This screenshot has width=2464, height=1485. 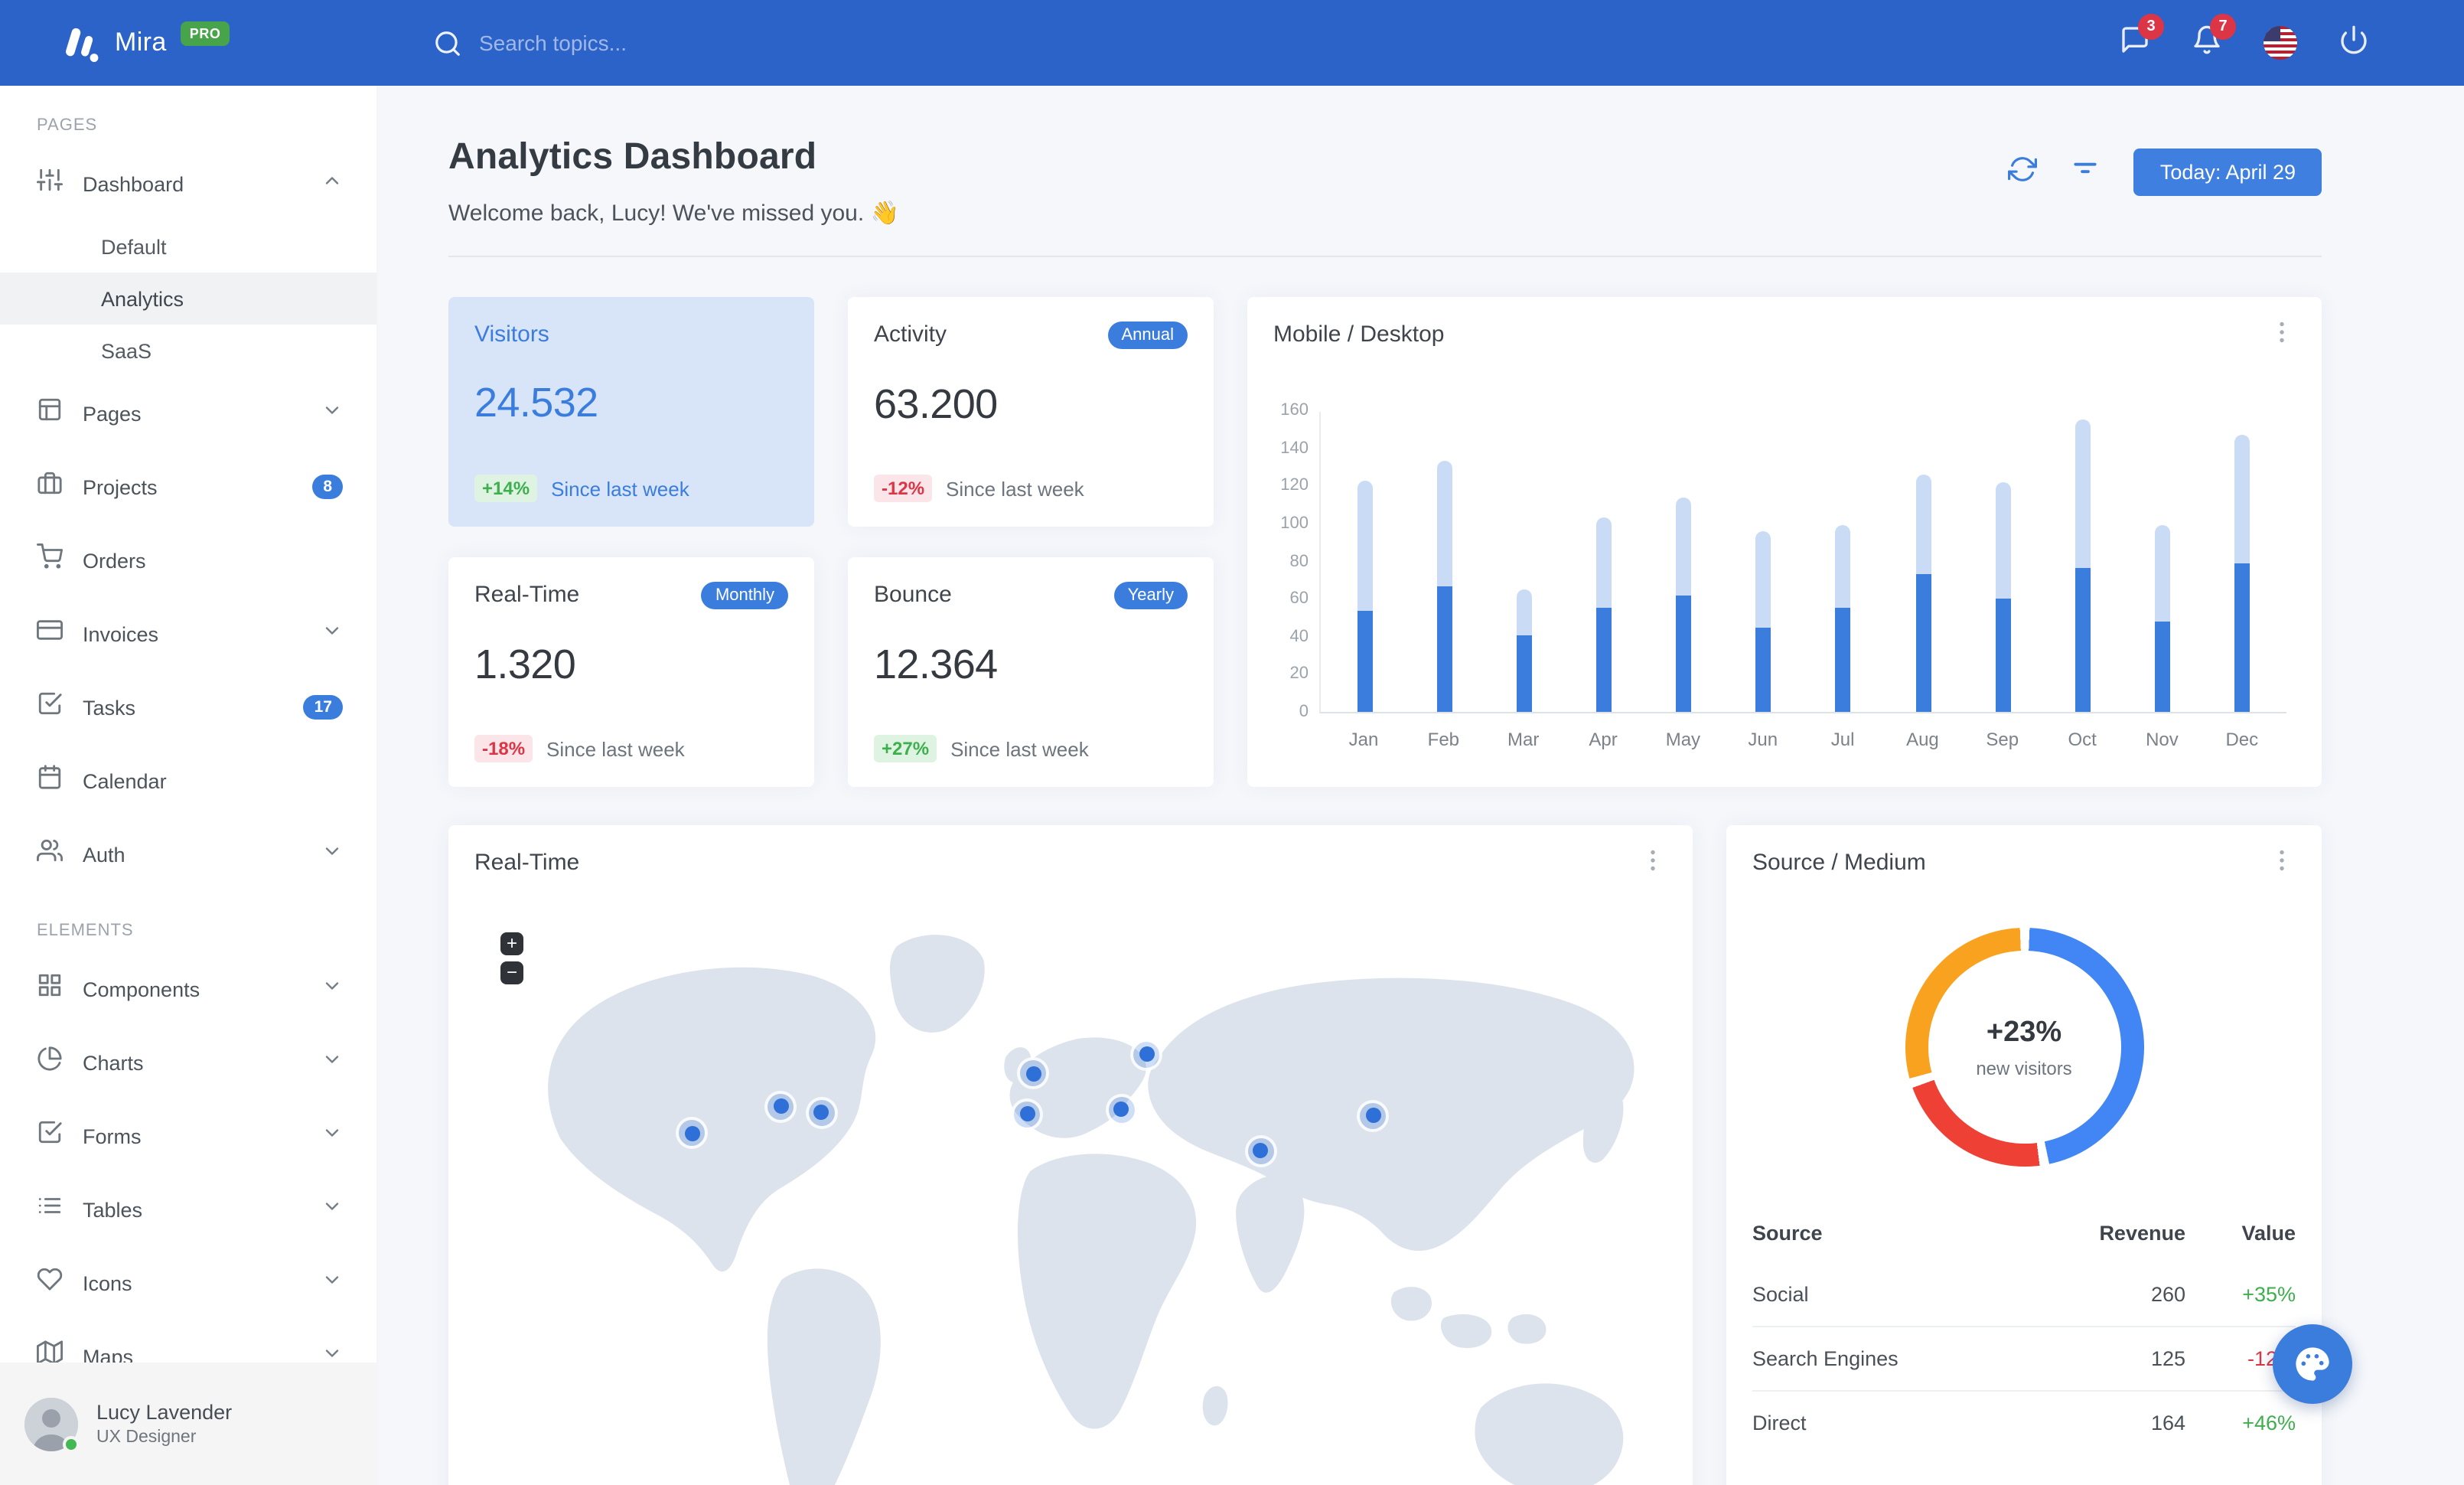 What do you see at coordinates (631, 412) in the screenshot?
I see `stat-card-visitors: Visitors 24.532 +14% Since last week` at bounding box center [631, 412].